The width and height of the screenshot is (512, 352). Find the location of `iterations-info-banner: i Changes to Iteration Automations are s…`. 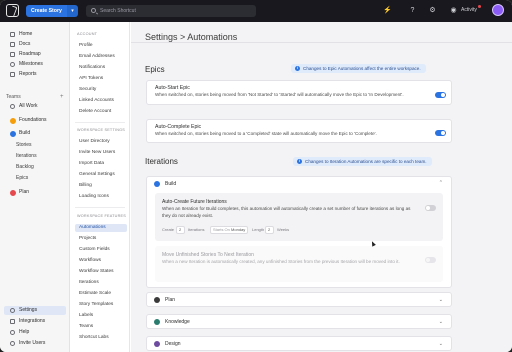

iterations-info-banner: i Changes to Iteration Automations are s… is located at coordinates (362, 161).